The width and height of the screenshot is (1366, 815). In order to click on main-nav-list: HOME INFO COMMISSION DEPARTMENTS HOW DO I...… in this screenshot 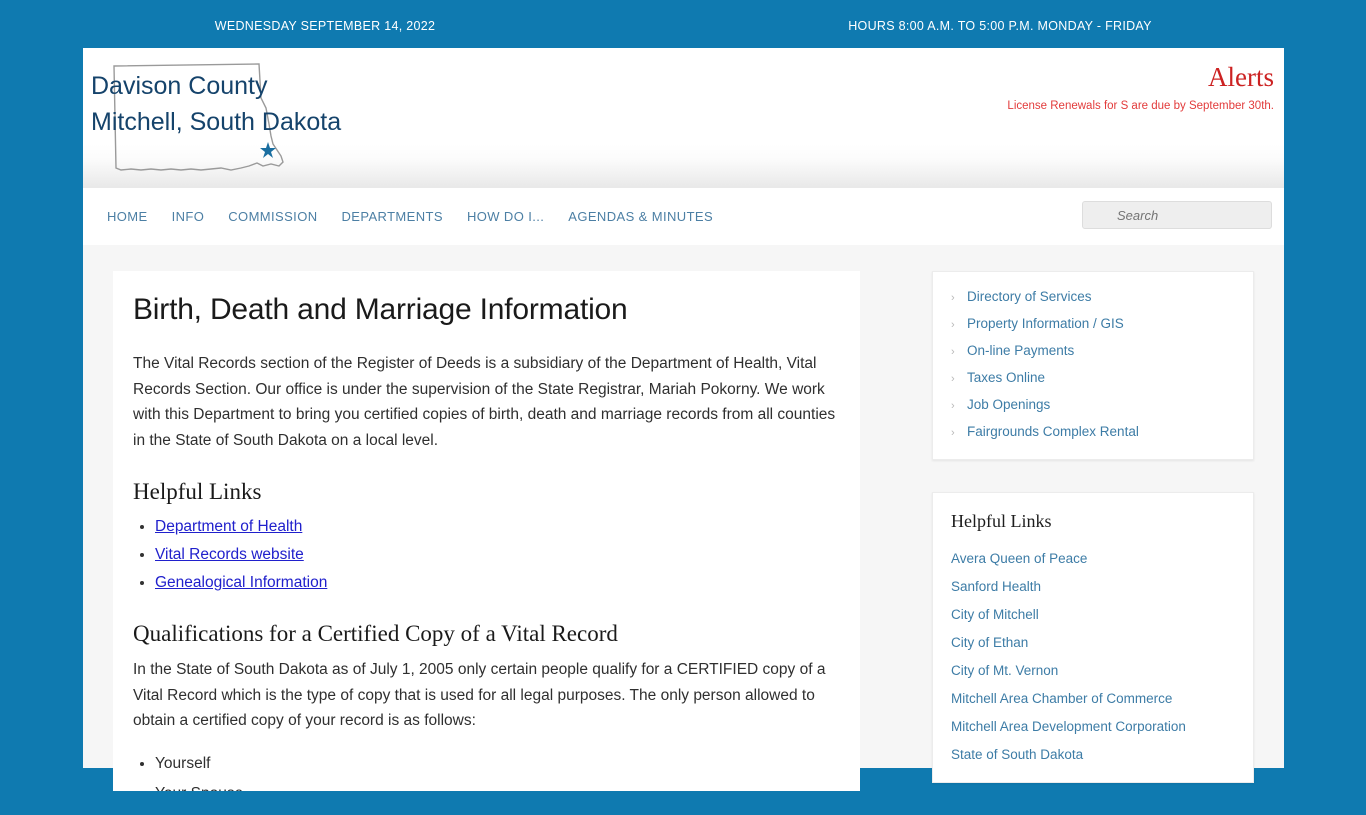, I will do `click(410, 216)`.